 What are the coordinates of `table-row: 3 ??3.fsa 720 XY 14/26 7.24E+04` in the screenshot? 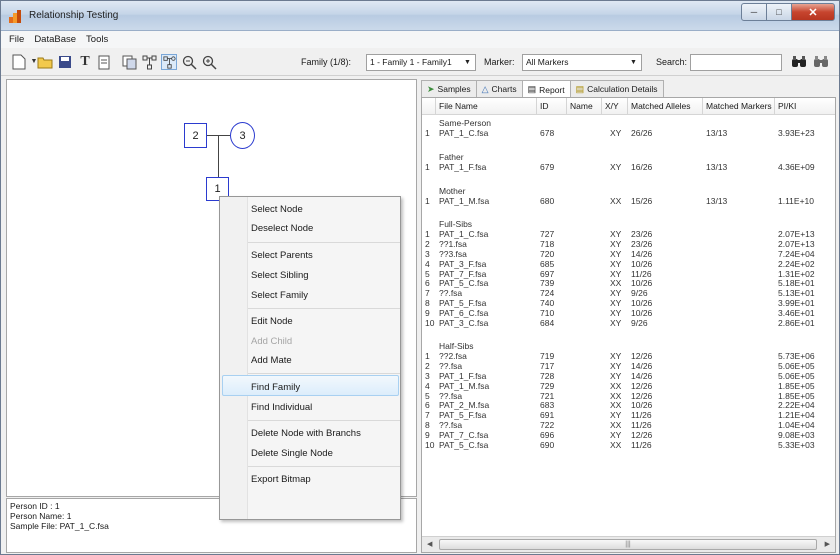 It's located at (622, 254).